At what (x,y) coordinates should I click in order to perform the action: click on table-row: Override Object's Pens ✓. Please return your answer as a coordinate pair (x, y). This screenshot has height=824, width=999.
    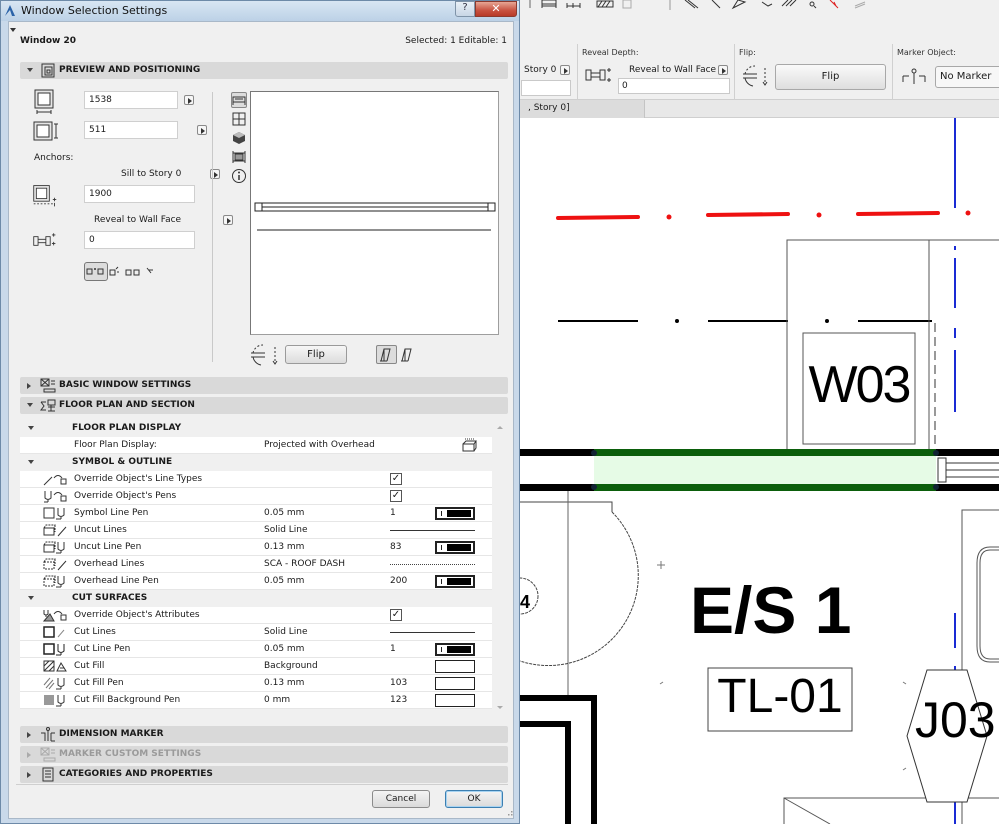
    Looking at the image, I should click on (256, 496).